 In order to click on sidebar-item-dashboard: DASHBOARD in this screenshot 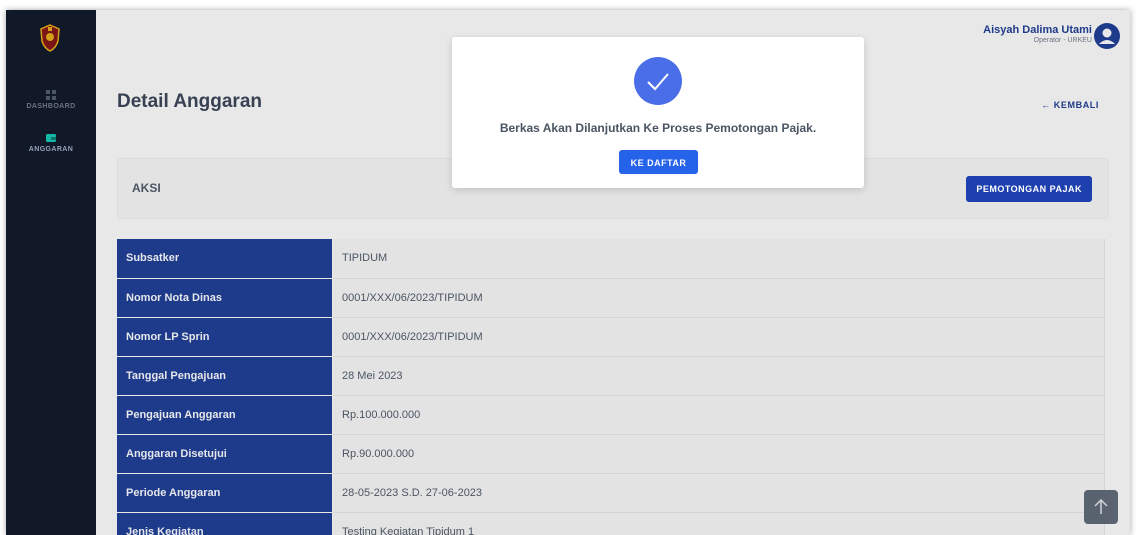, I will do `click(51, 100)`.